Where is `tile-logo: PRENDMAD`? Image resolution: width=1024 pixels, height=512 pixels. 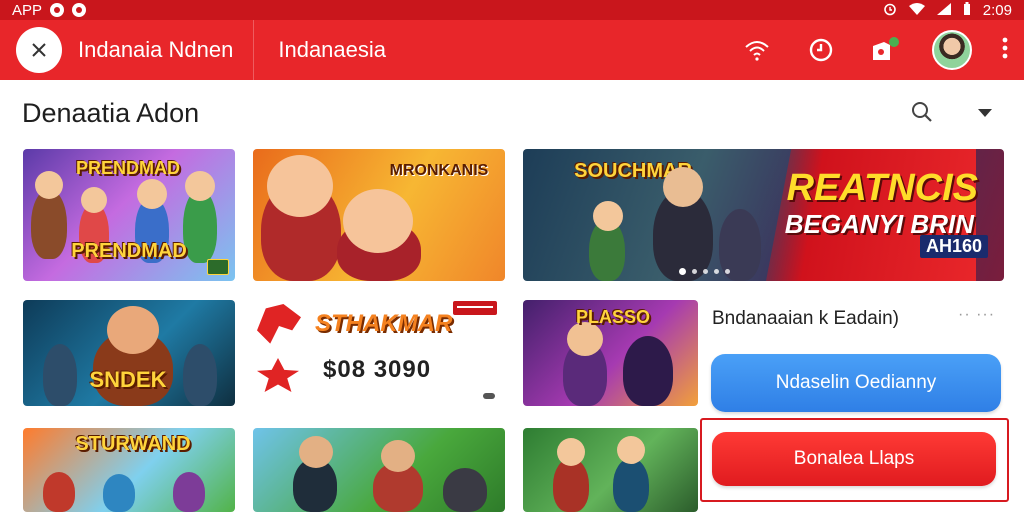 tile-logo: PRENDMAD is located at coordinates (129, 251).